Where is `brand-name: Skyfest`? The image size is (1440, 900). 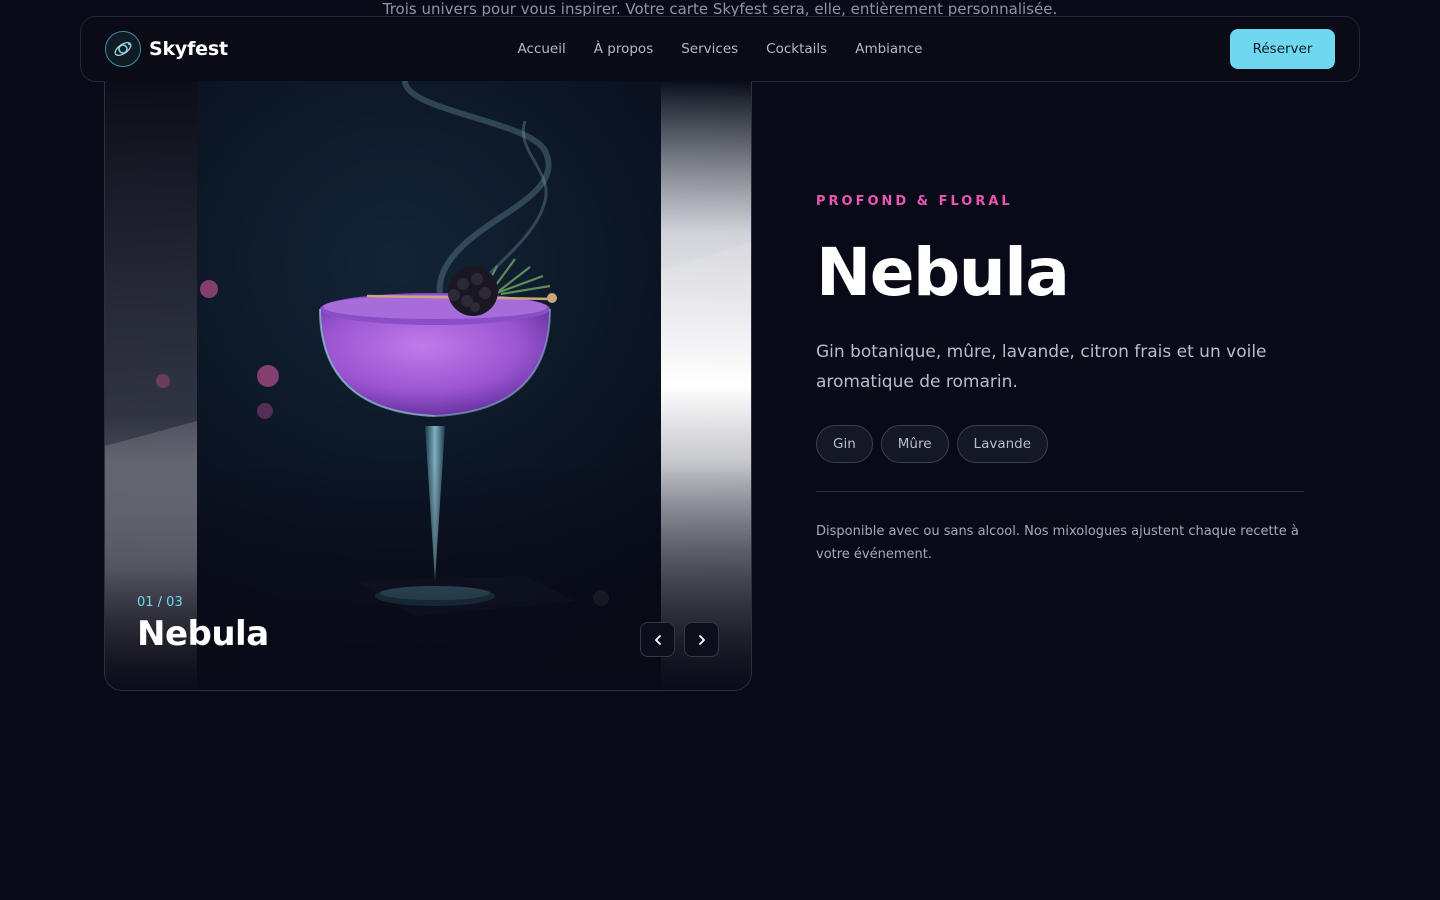 brand-name: Skyfest is located at coordinates (188, 49).